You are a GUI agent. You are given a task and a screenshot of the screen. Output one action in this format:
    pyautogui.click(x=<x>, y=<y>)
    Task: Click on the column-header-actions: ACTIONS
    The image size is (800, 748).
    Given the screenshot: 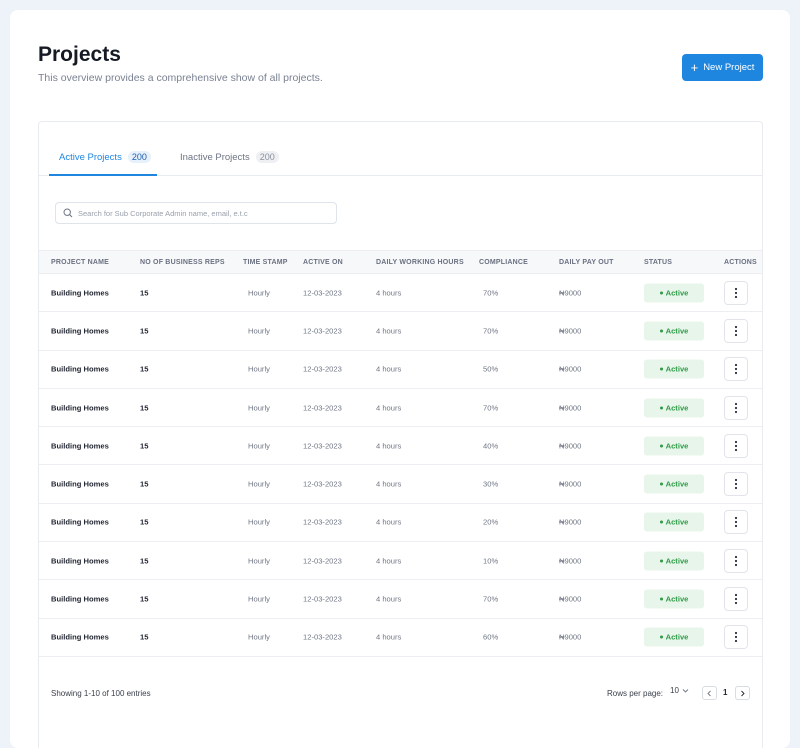 What is the action you would take?
    pyautogui.click(x=740, y=262)
    